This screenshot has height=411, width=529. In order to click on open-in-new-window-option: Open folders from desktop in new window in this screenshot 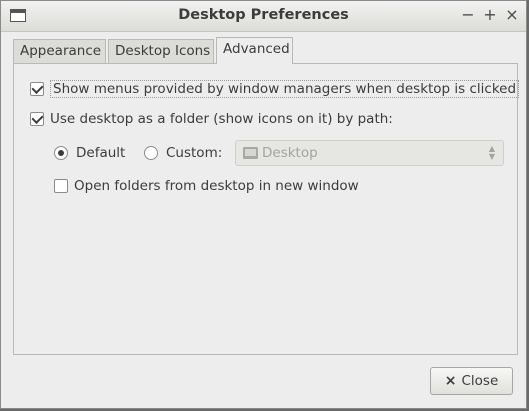, I will do `click(206, 186)`.